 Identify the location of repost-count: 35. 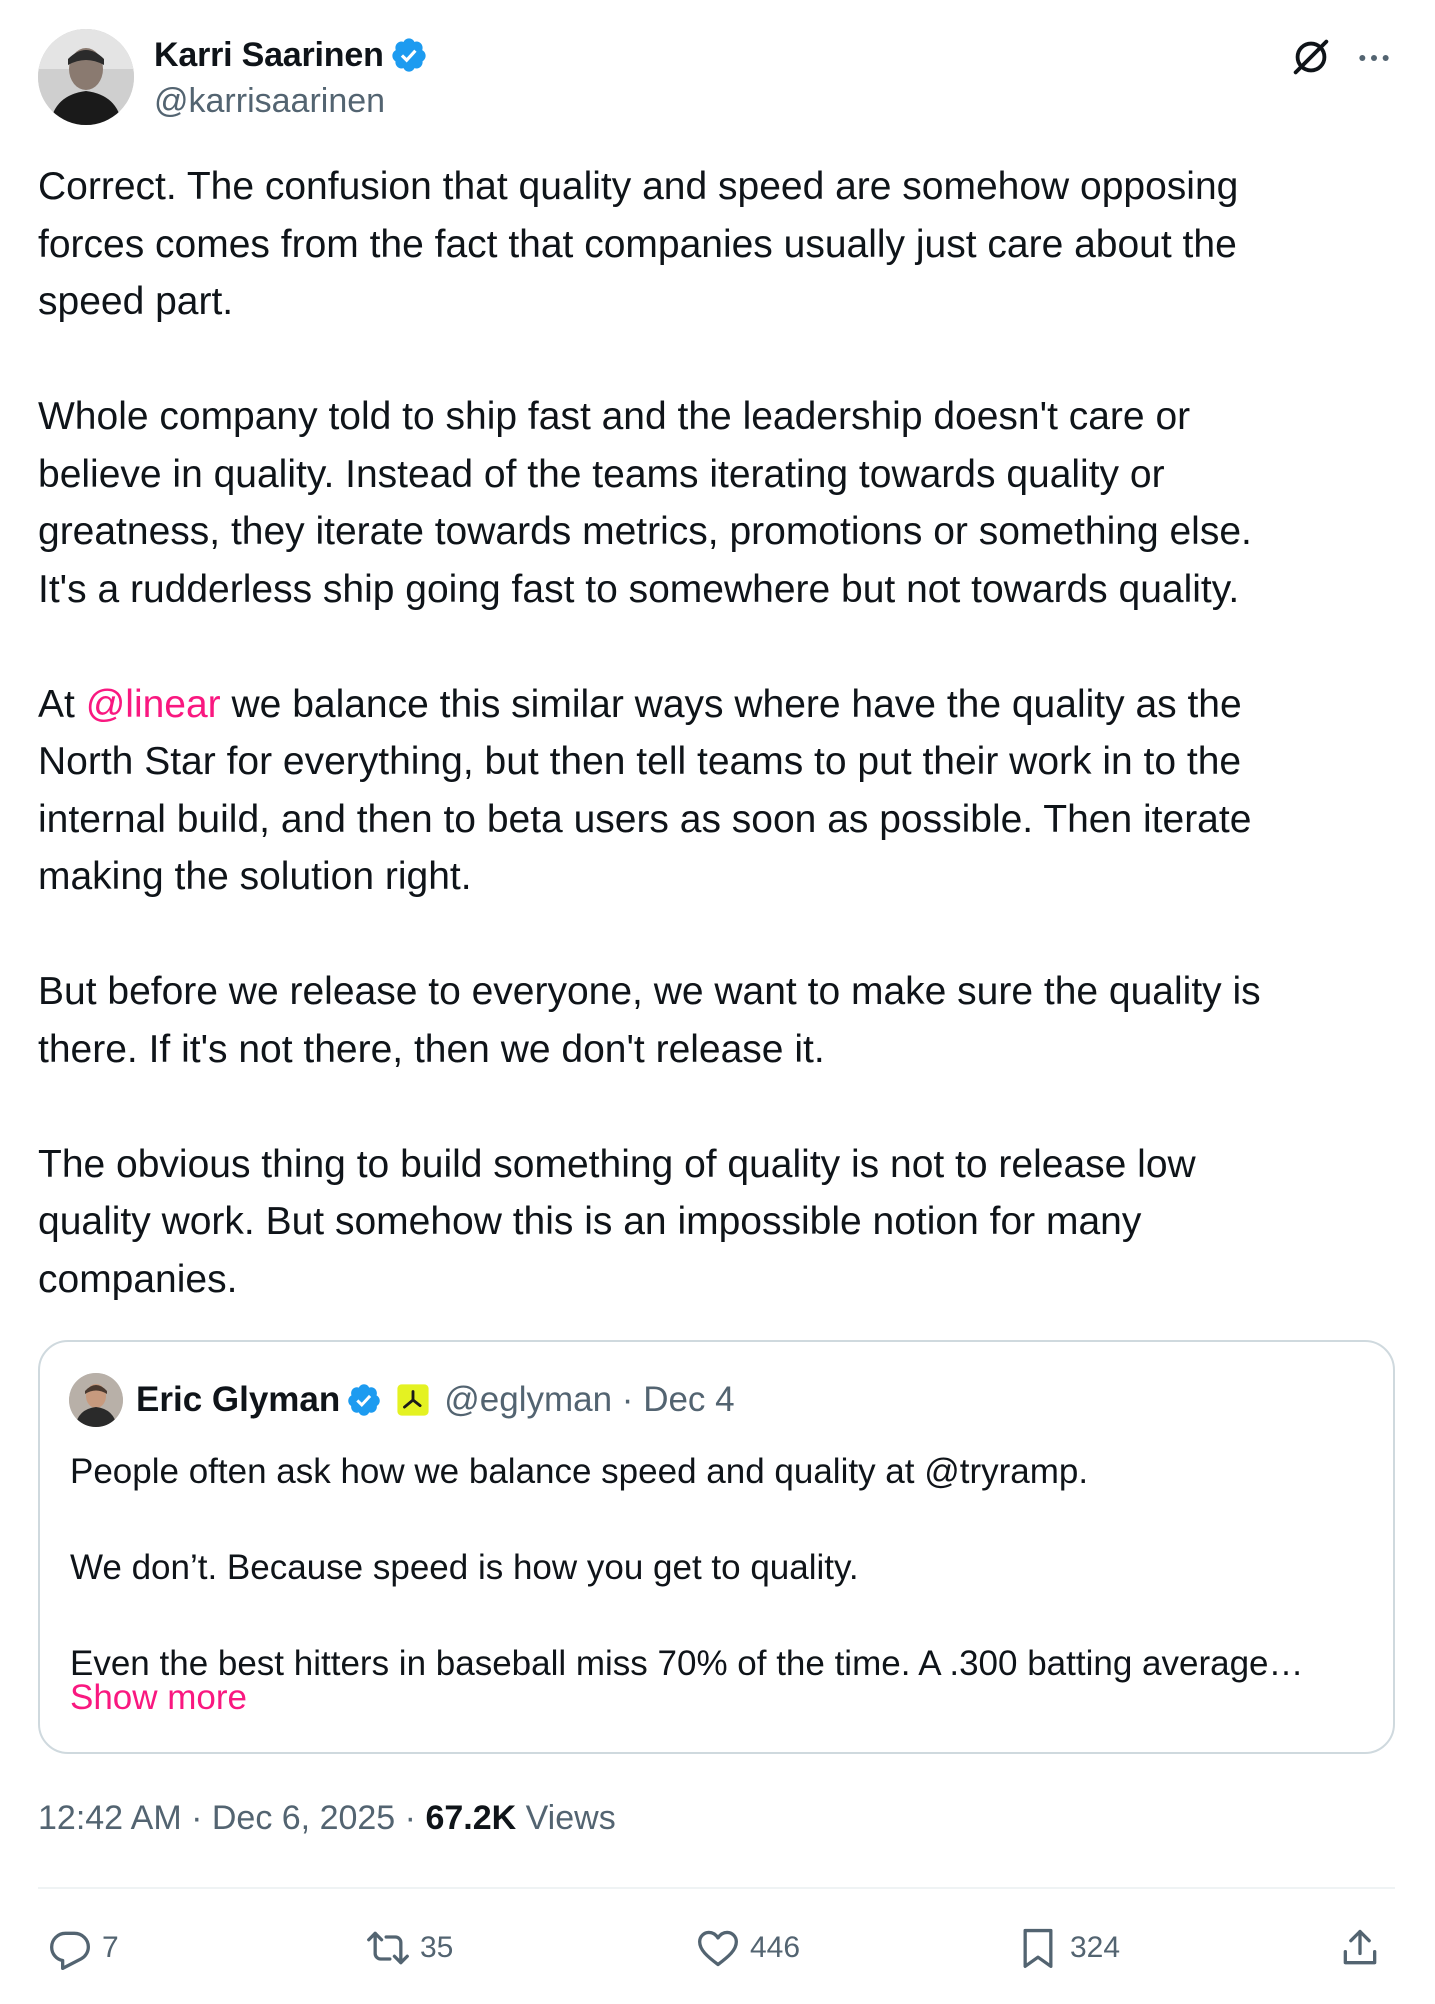
(437, 1947).